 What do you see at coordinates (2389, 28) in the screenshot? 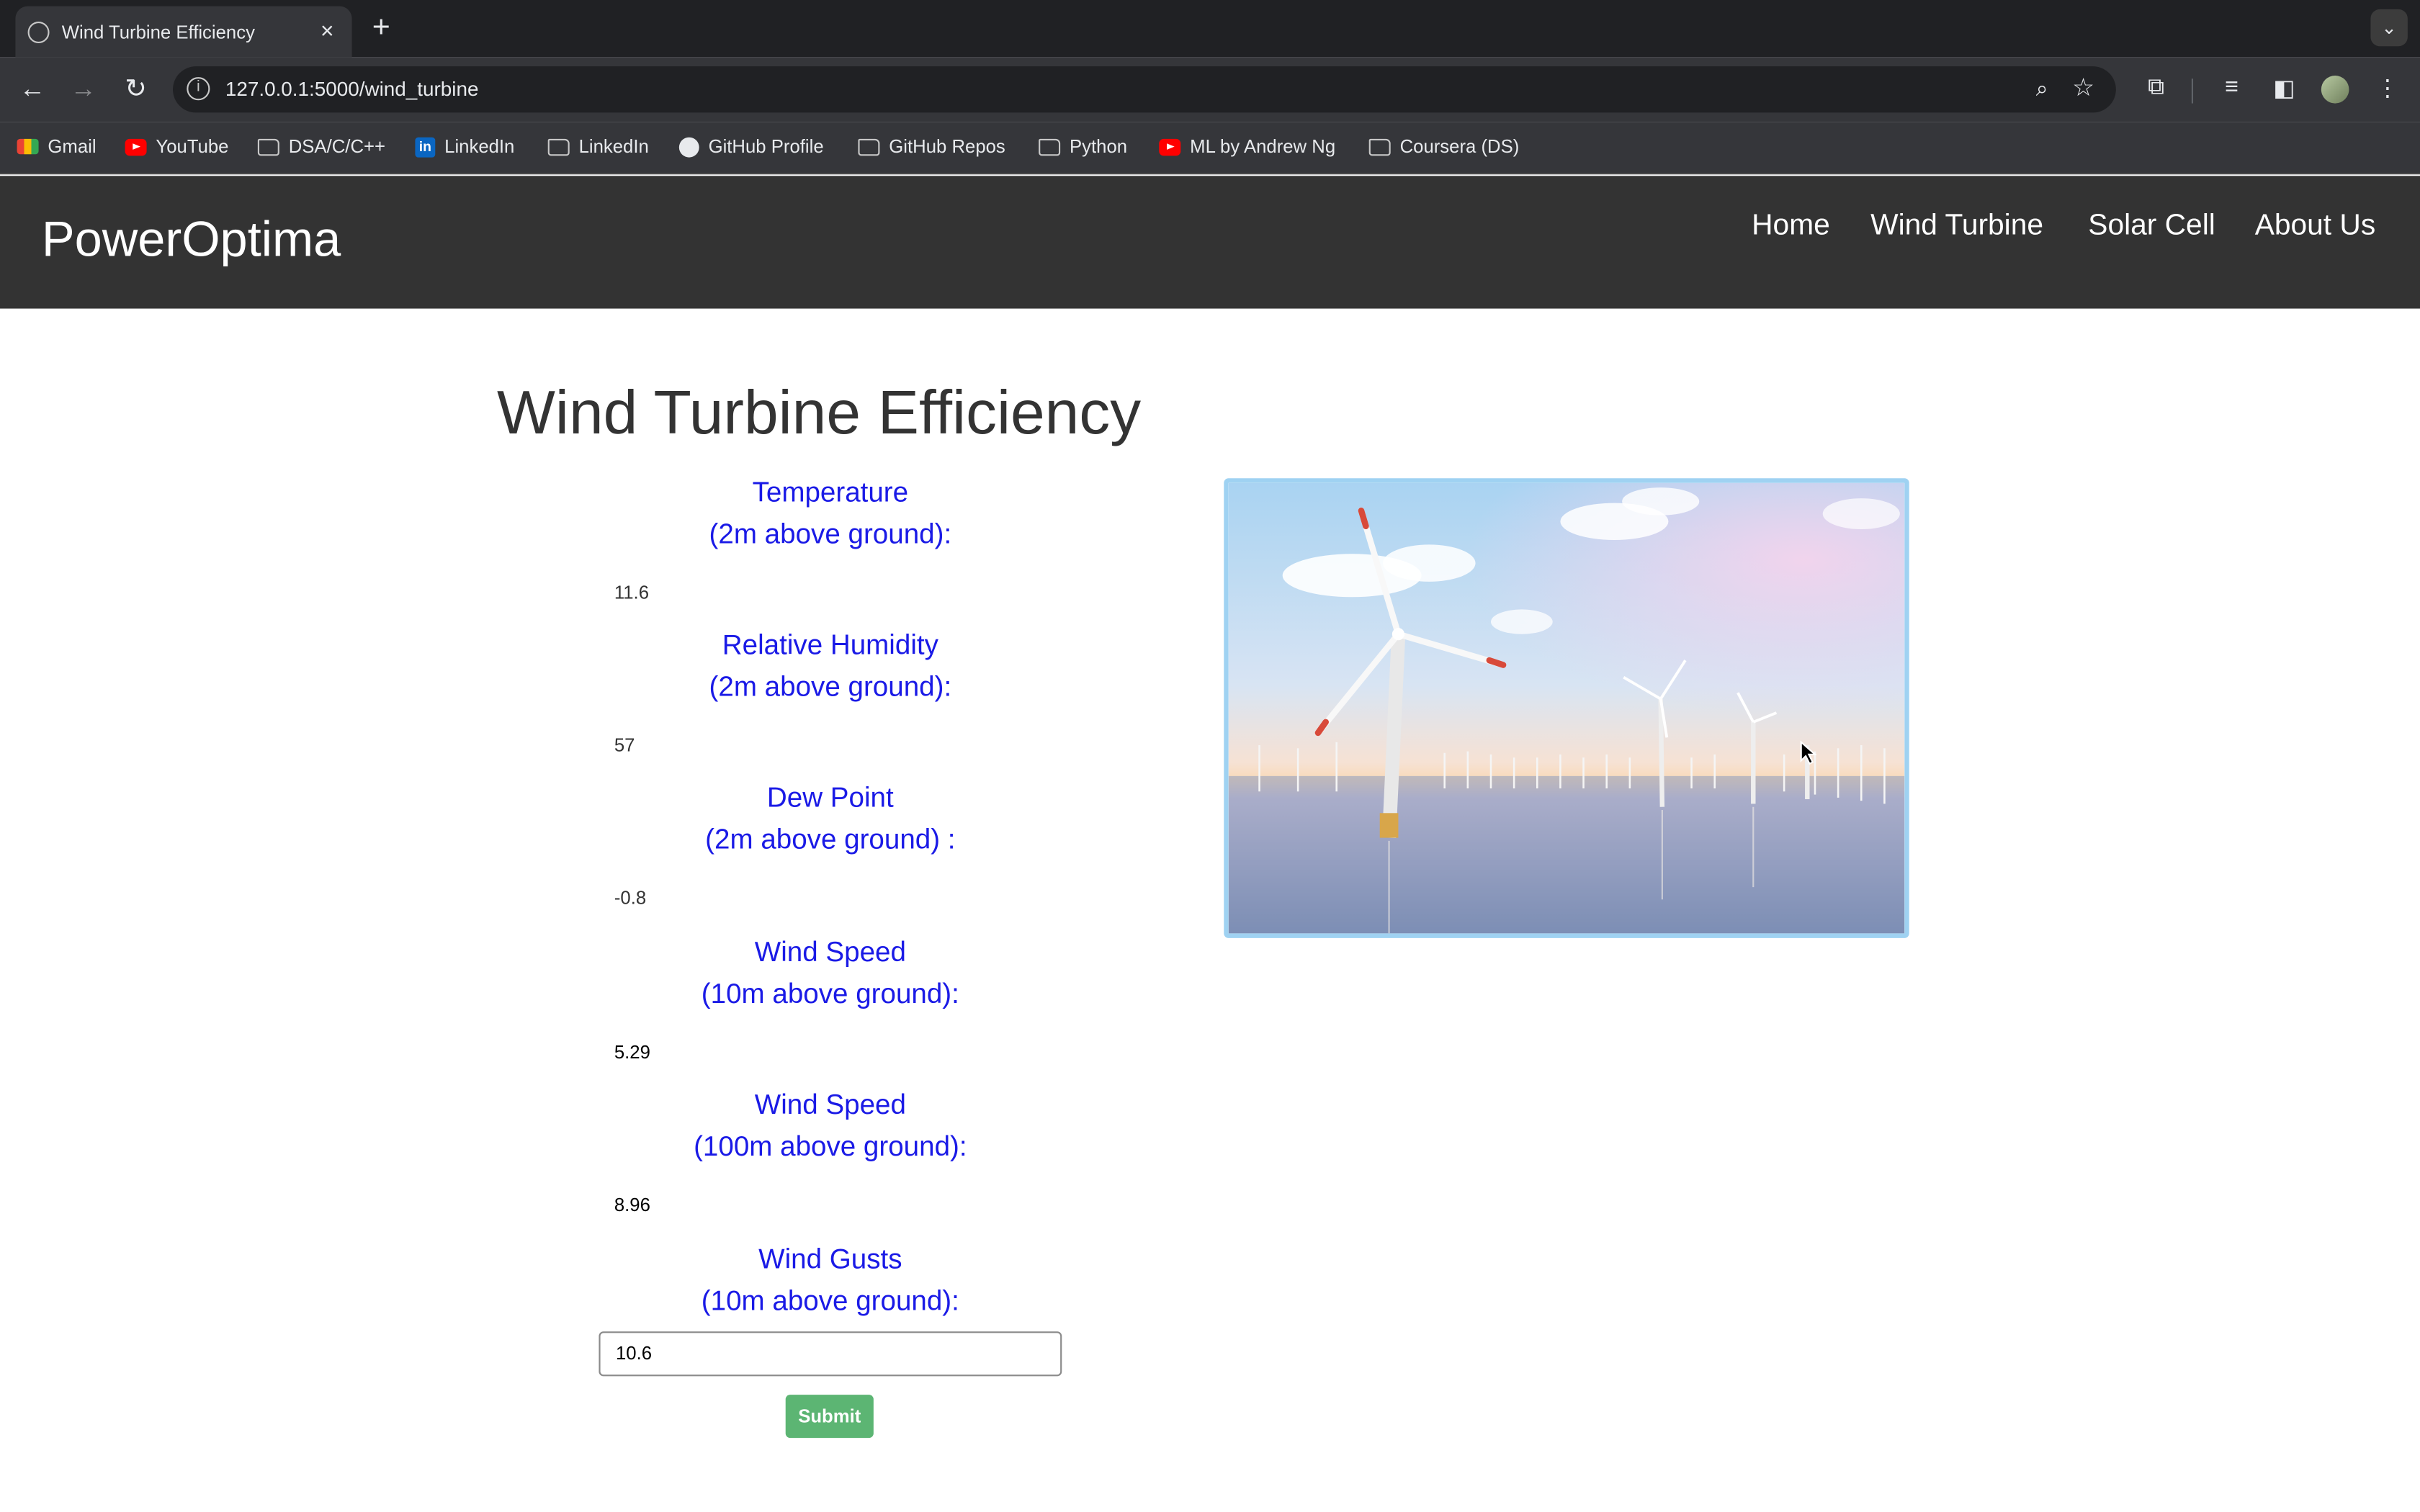
I see `tab-search-chevron-icon: ⌄` at bounding box center [2389, 28].